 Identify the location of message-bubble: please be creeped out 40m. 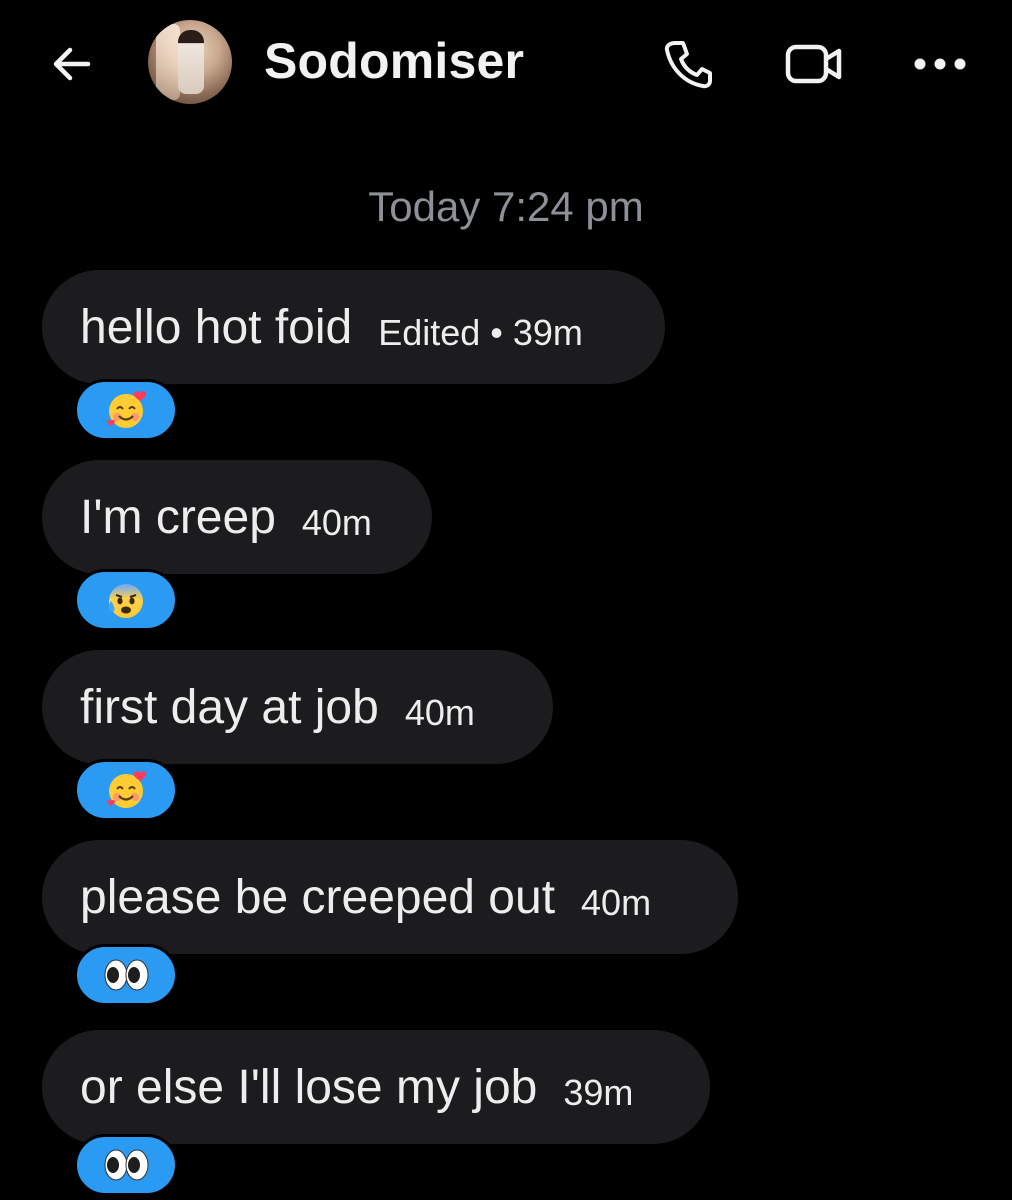
(390, 897).